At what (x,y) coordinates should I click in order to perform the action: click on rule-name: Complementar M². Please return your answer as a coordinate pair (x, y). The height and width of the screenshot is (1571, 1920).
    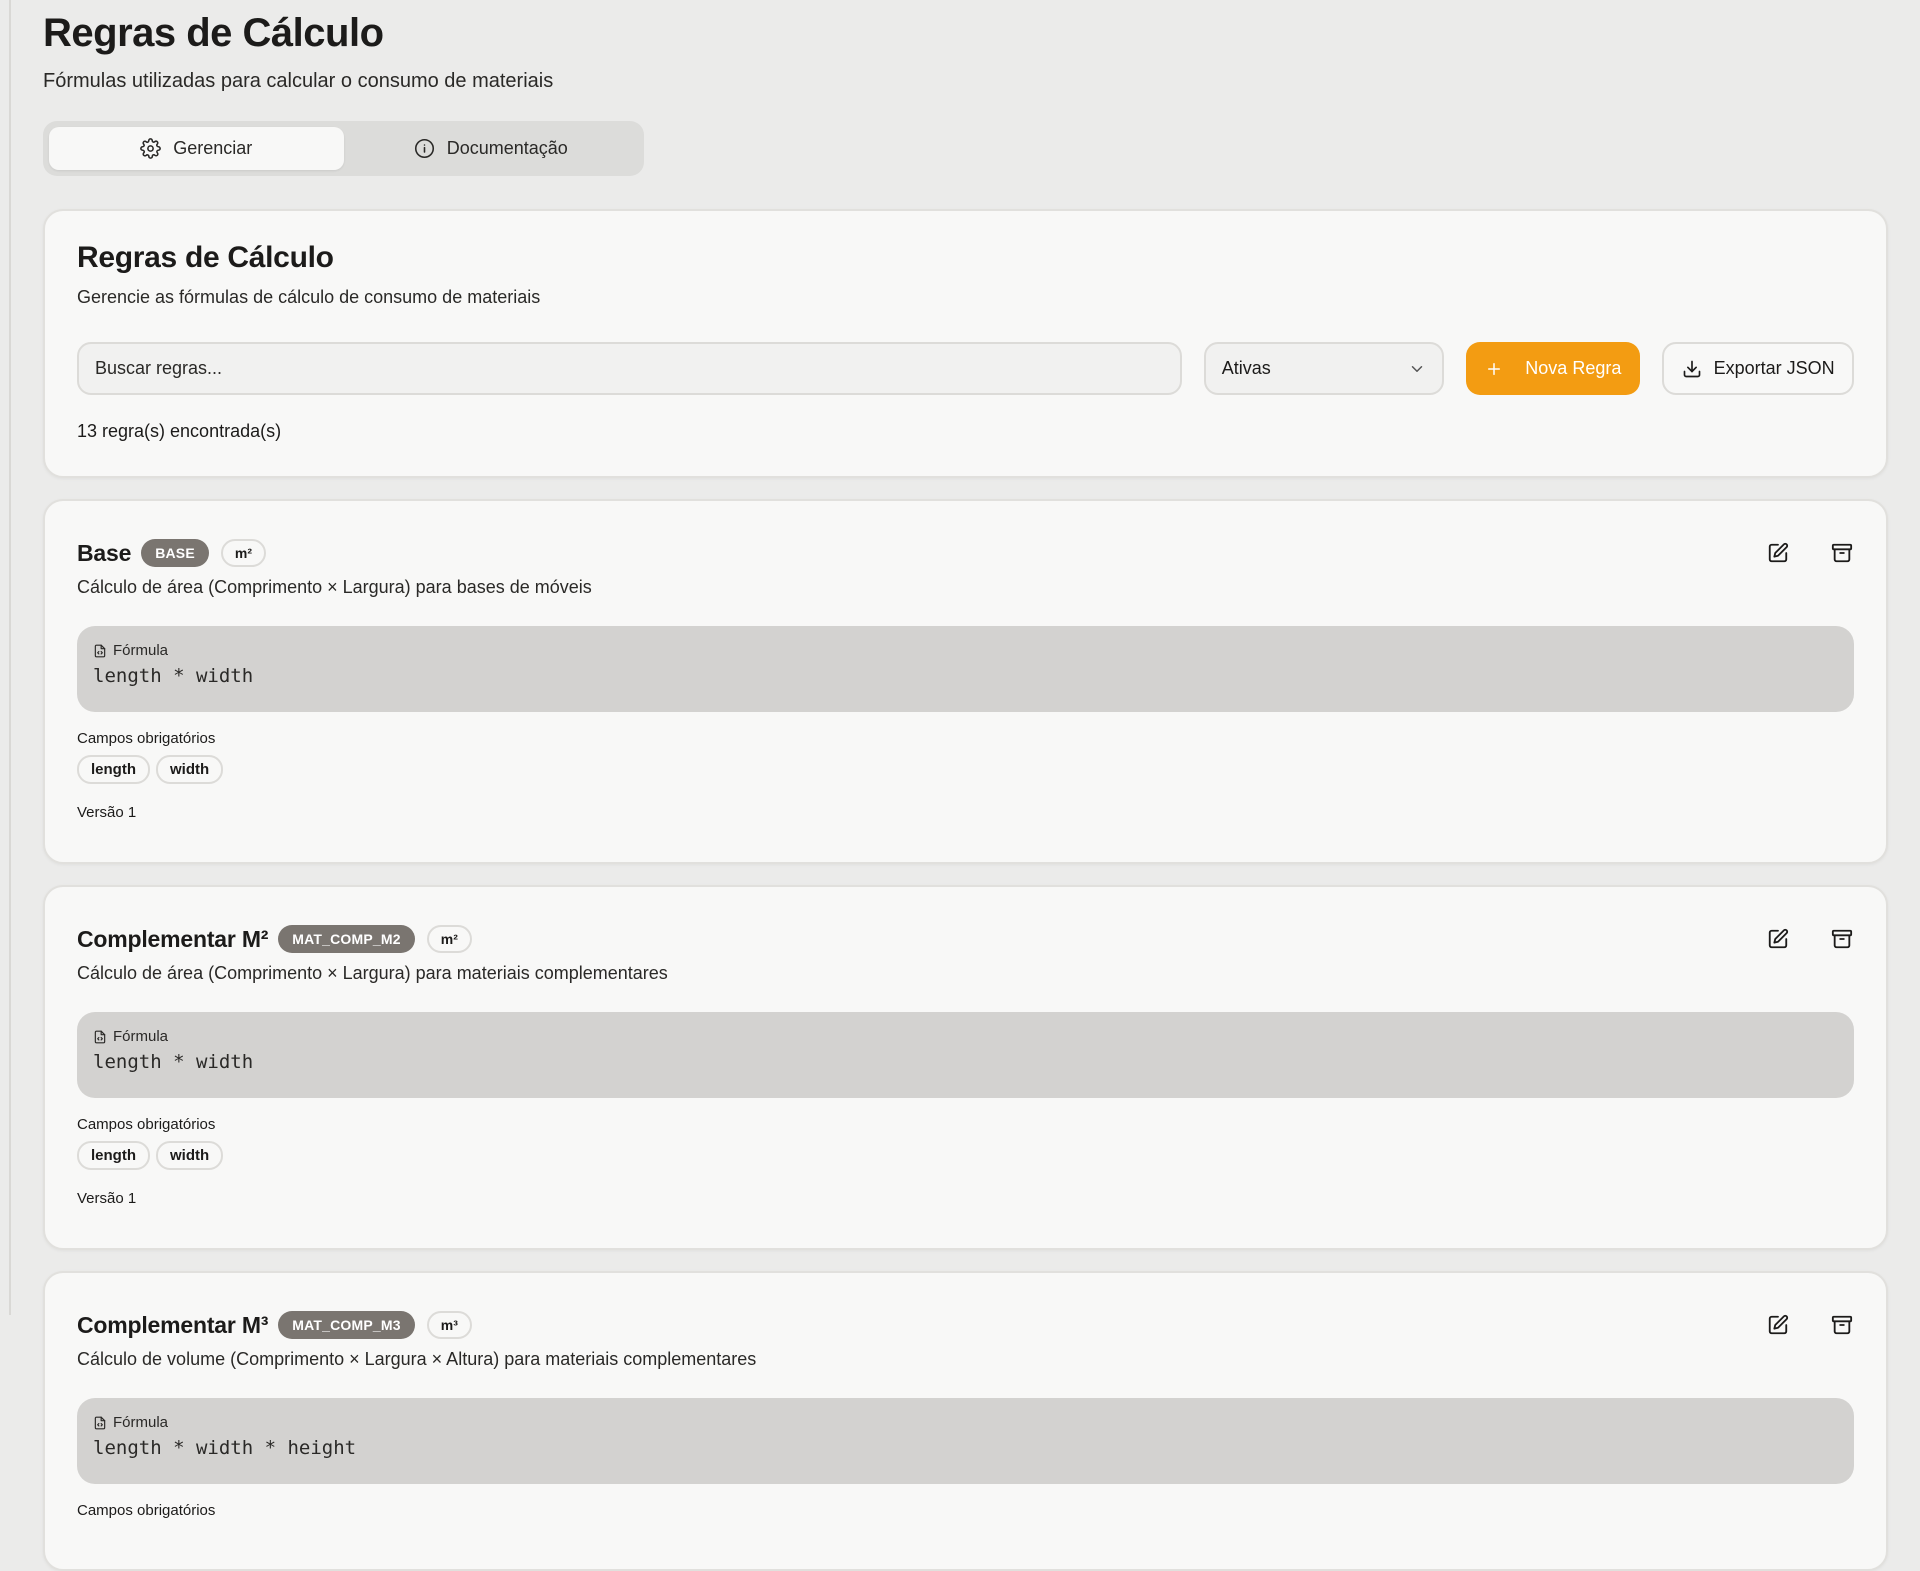
    Looking at the image, I should click on (173, 938).